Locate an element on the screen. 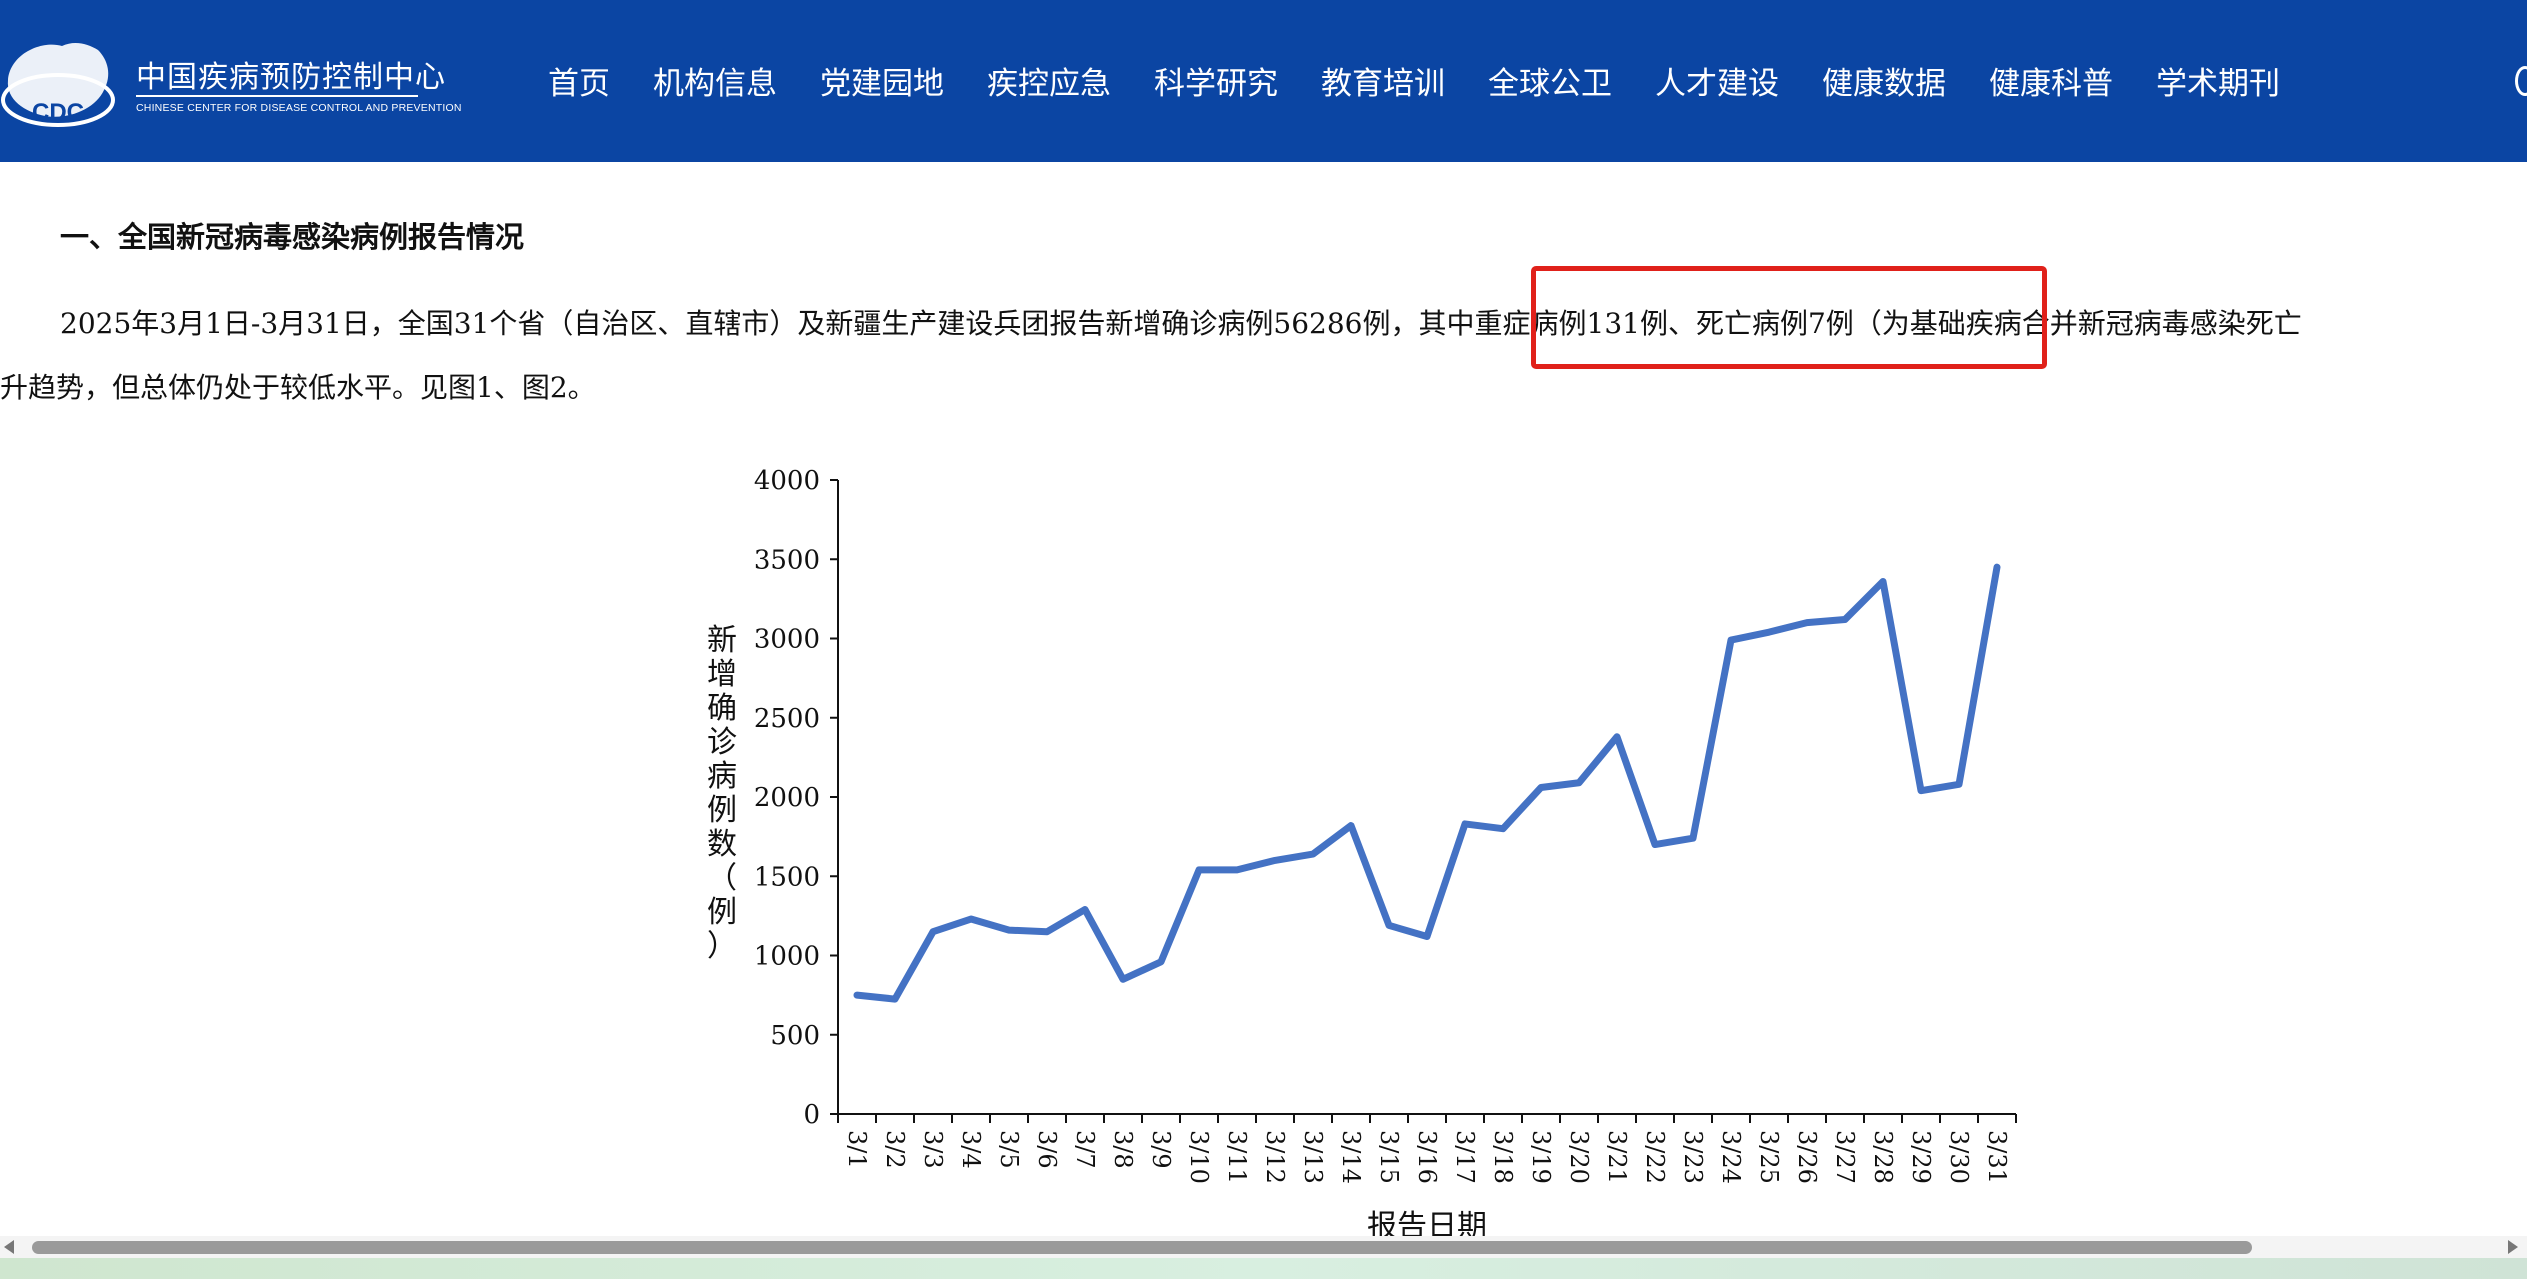 Image resolution: width=2527 pixels, height=1279 pixels. nav-item-talent: 人才建设 is located at coordinates (1717, 80).